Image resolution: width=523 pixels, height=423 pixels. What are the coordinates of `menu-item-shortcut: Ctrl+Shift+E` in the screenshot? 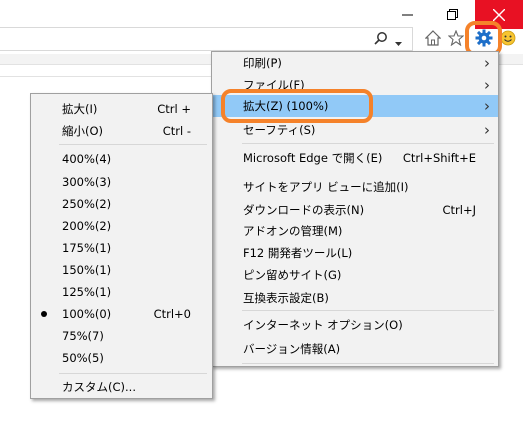 It's located at (439, 158).